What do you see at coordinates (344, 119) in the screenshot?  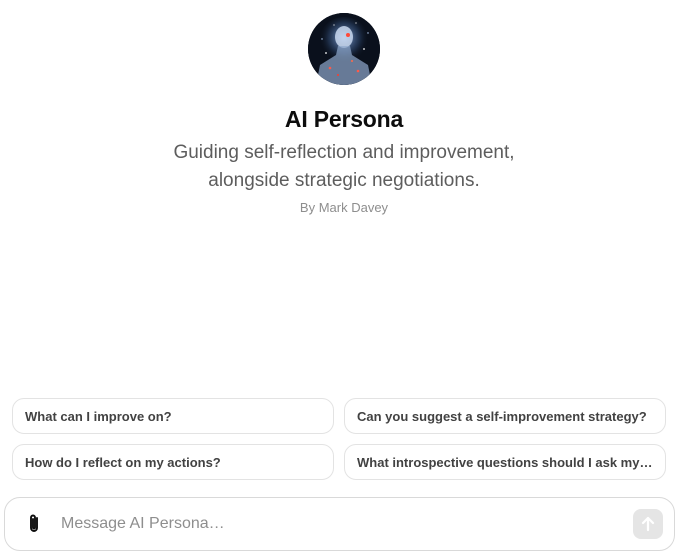 I see `persona-name: AI Persona` at bounding box center [344, 119].